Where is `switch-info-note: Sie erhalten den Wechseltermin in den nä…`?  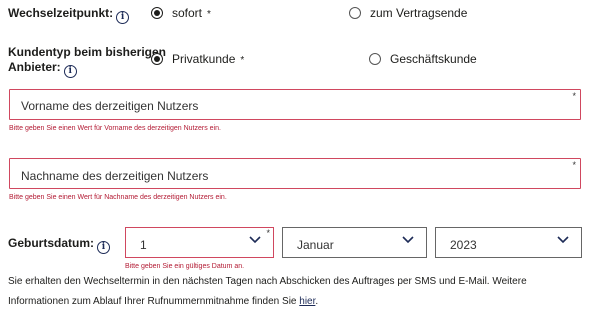
switch-info-note: Sie erhalten den Wechseltermin in den nä… is located at coordinates (267, 291).